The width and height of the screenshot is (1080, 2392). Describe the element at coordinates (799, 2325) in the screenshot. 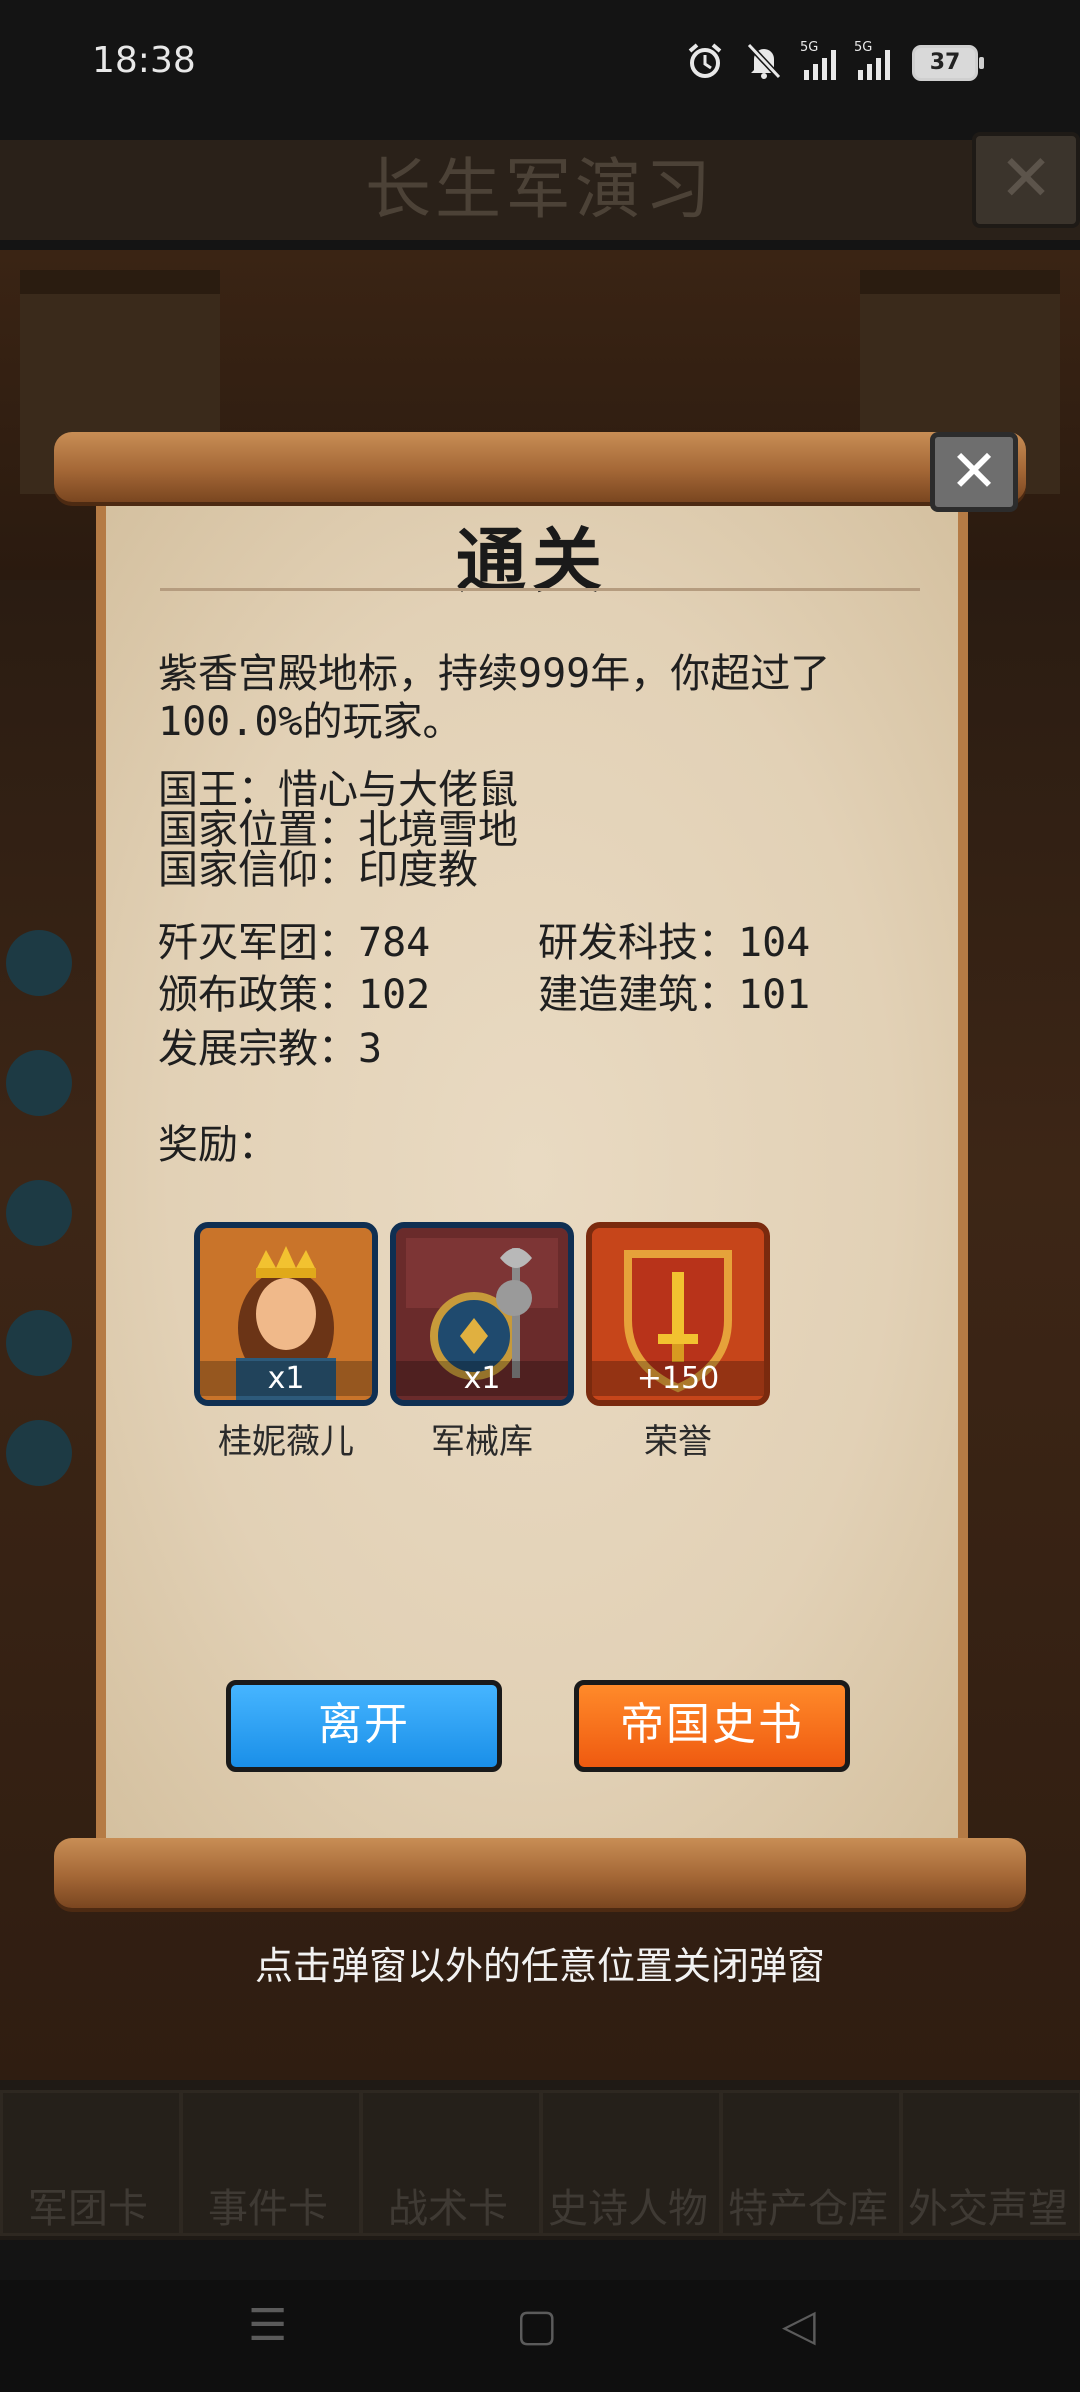

I see `back-nav-icon: ◁` at that location.